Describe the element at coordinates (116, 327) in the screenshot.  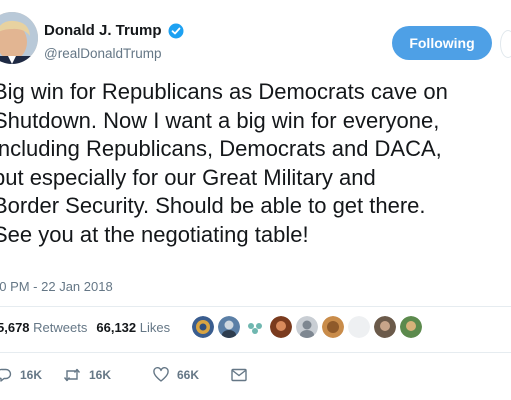
I see `like-count: 66,132` at that location.